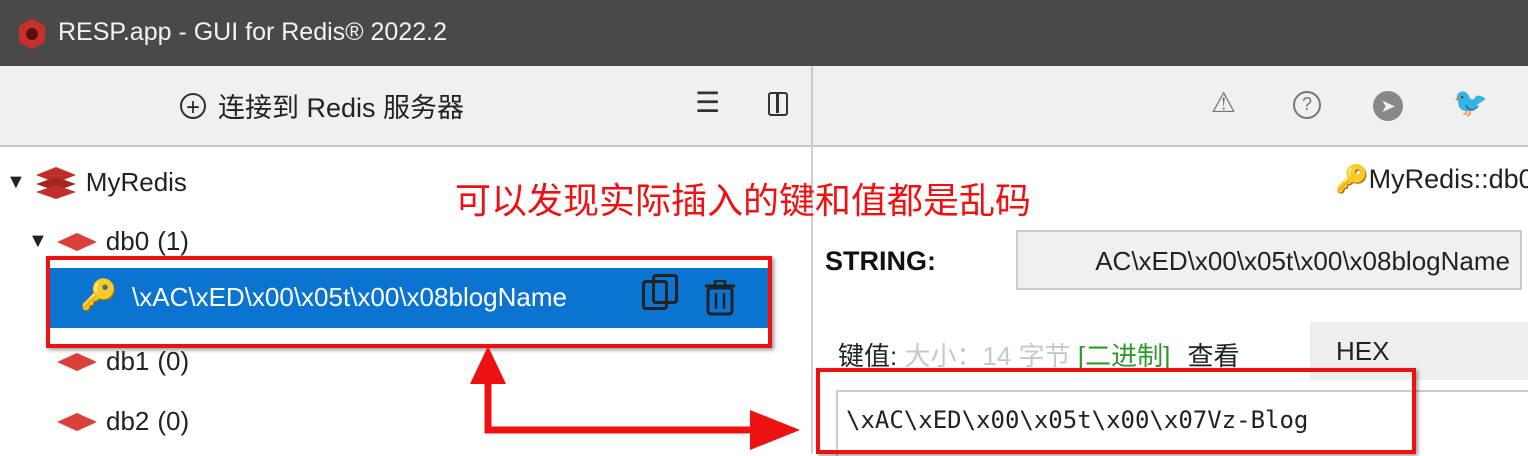 The height and width of the screenshot is (456, 1528). Describe the element at coordinates (341, 108) in the screenshot. I see `connect-label: 连接到 Redis 服务器` at that location.